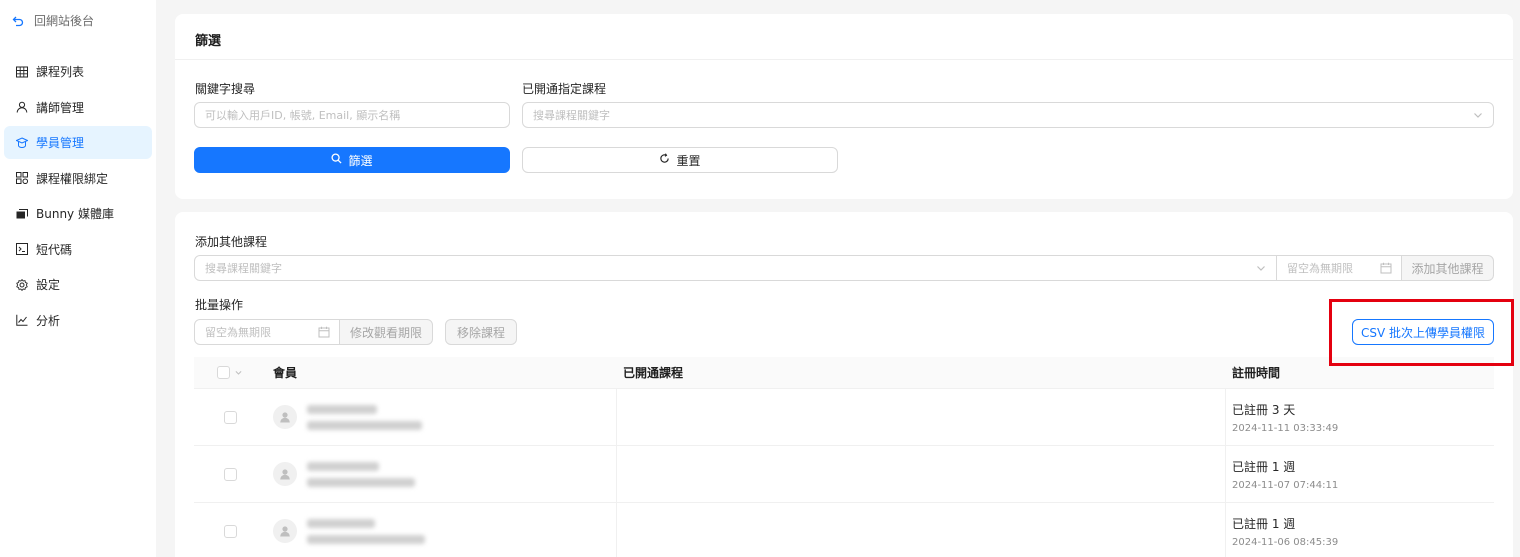 The image size is (1520, 557). Describe the element at coordinates (48, 285) in the screenshot. I see `sidebar-item-label: 設定` at that location.